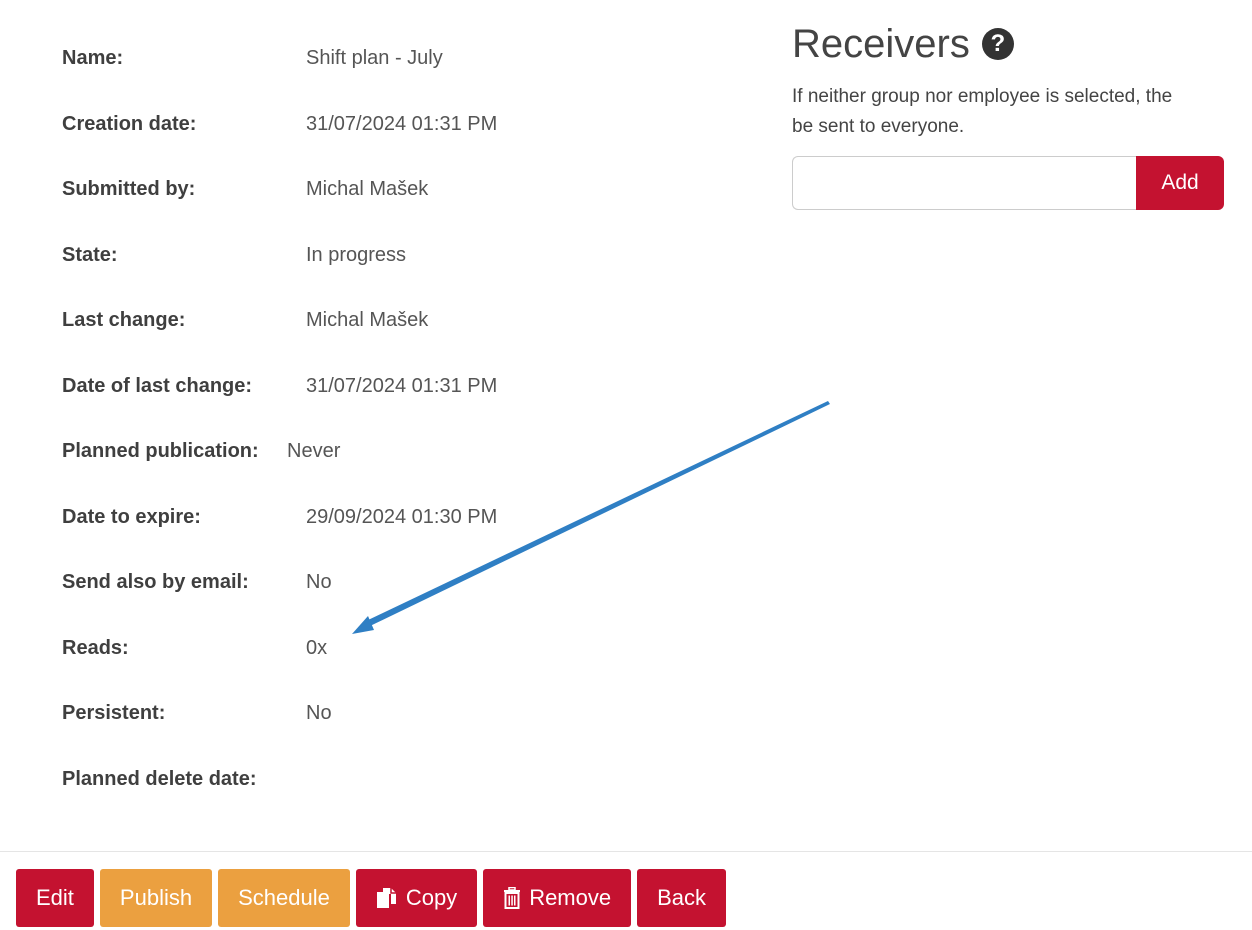 The width and height of the screenshot is (1252, 930). I want to click on edit-button-label: Edit, so click(55, 897).